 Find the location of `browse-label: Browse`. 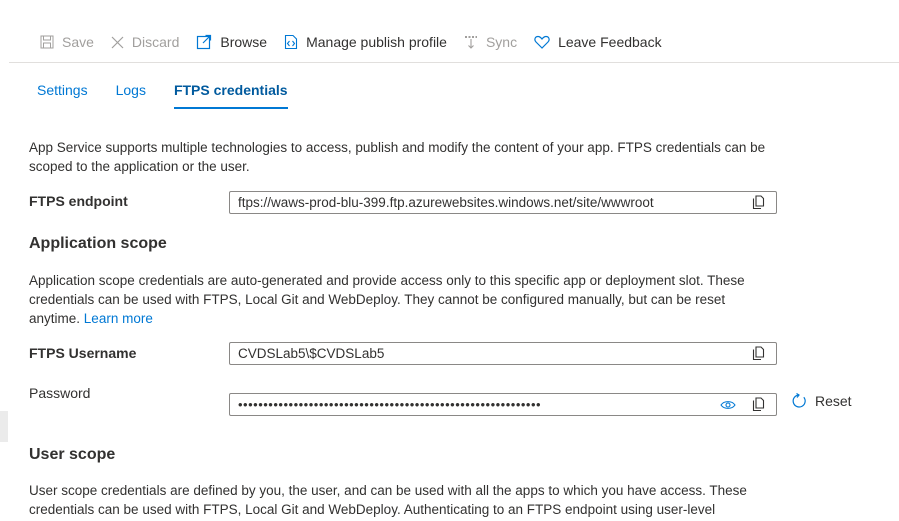

browse-label: Browse is located at coordinates (244, 42).